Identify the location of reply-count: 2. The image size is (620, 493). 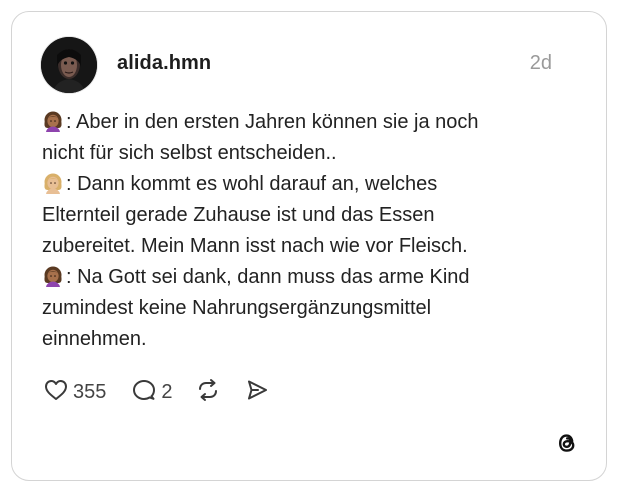
(167, 391).